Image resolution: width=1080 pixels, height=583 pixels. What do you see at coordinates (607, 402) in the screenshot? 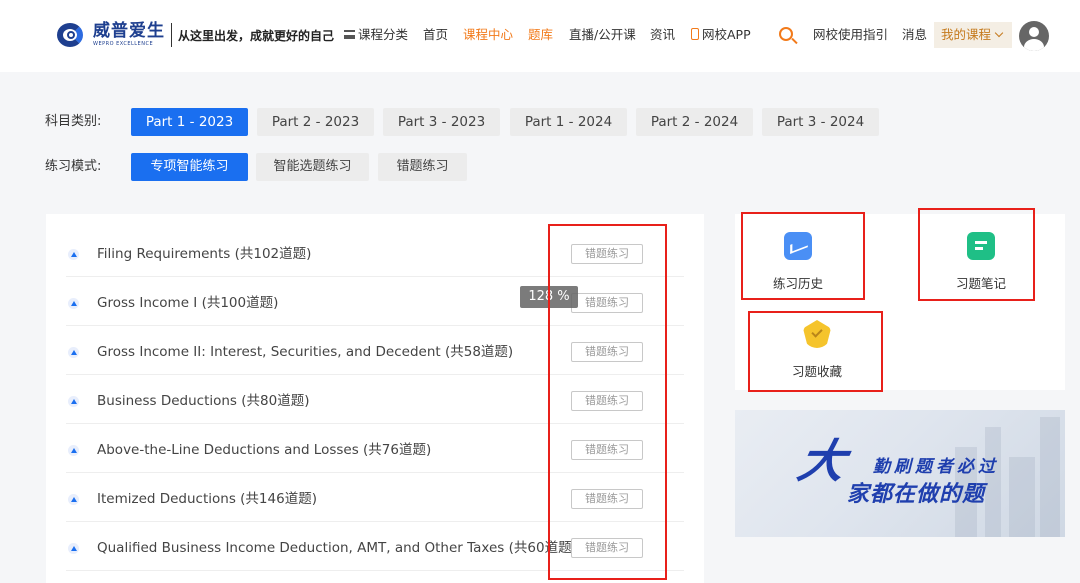
I see `highlight-box-wrong-practice` at bounding box center [607, 402].